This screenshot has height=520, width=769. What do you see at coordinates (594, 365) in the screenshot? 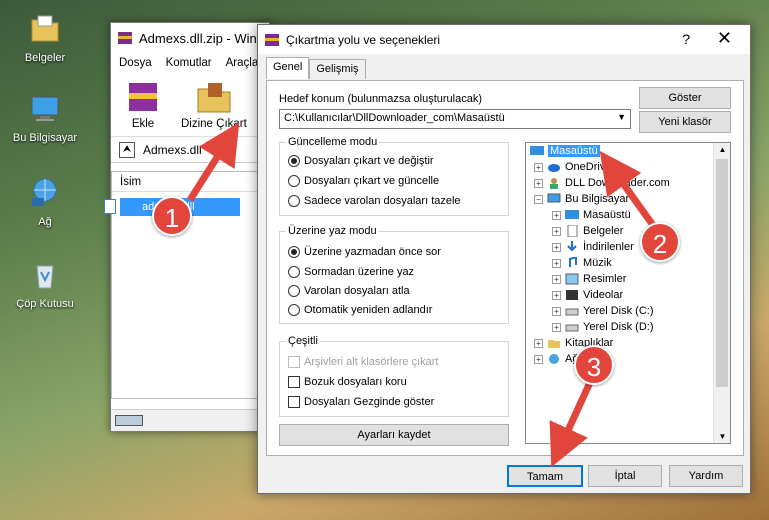
I see `callout-3: 3` at bounding box center [594, 365].